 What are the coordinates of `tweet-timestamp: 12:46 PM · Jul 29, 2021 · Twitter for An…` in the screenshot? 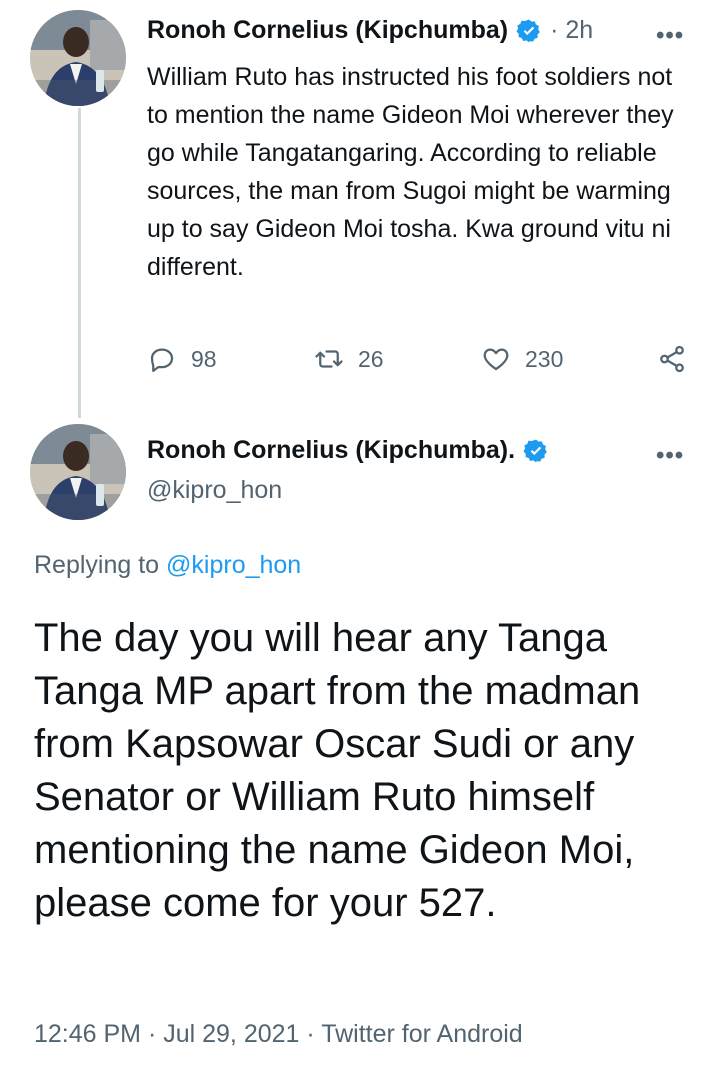 It's located at (278, 1034).